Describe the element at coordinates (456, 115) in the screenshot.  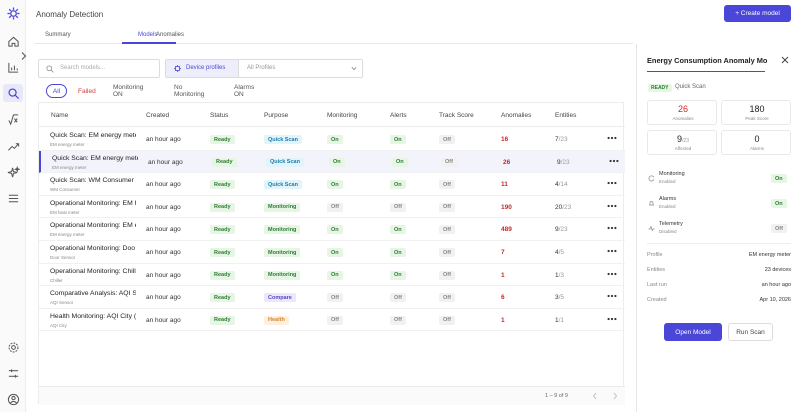
I see `header-track-score: Track Score` at that location.